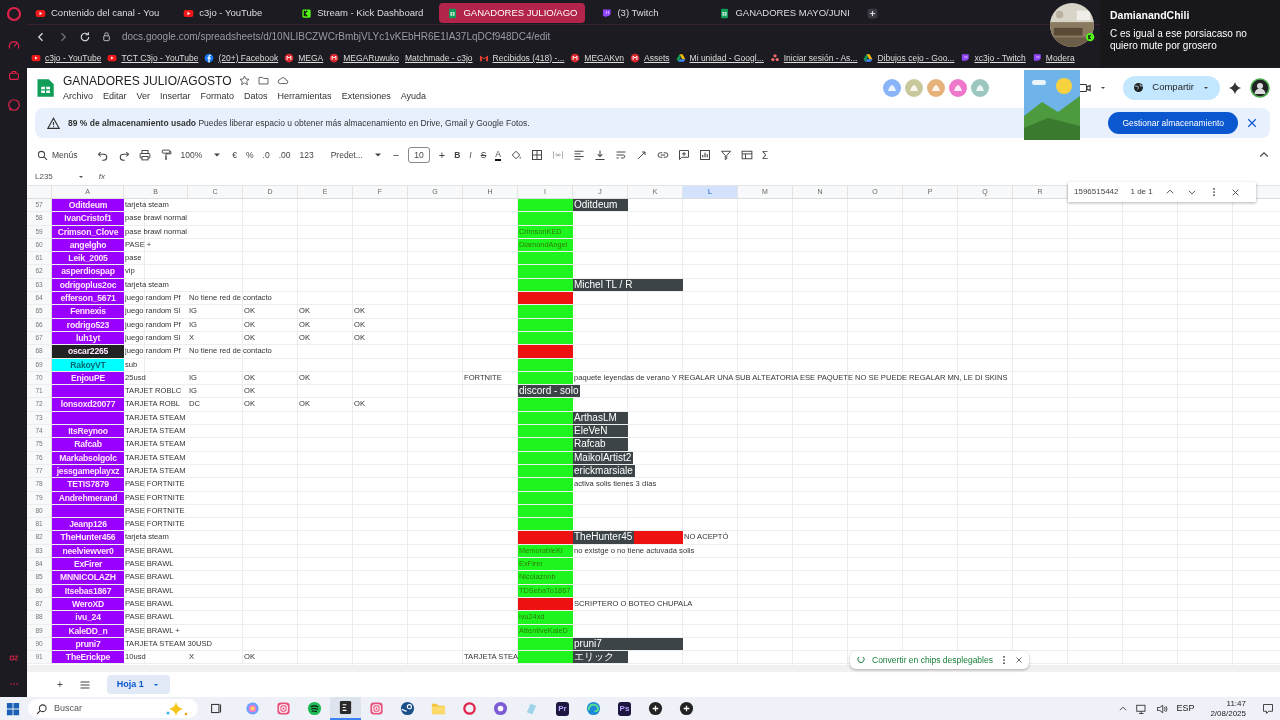  What do you see at coordinates (304, 96) in the screenshot?
I see `menu-item: Herramientas` at bounding box center [304, 96].